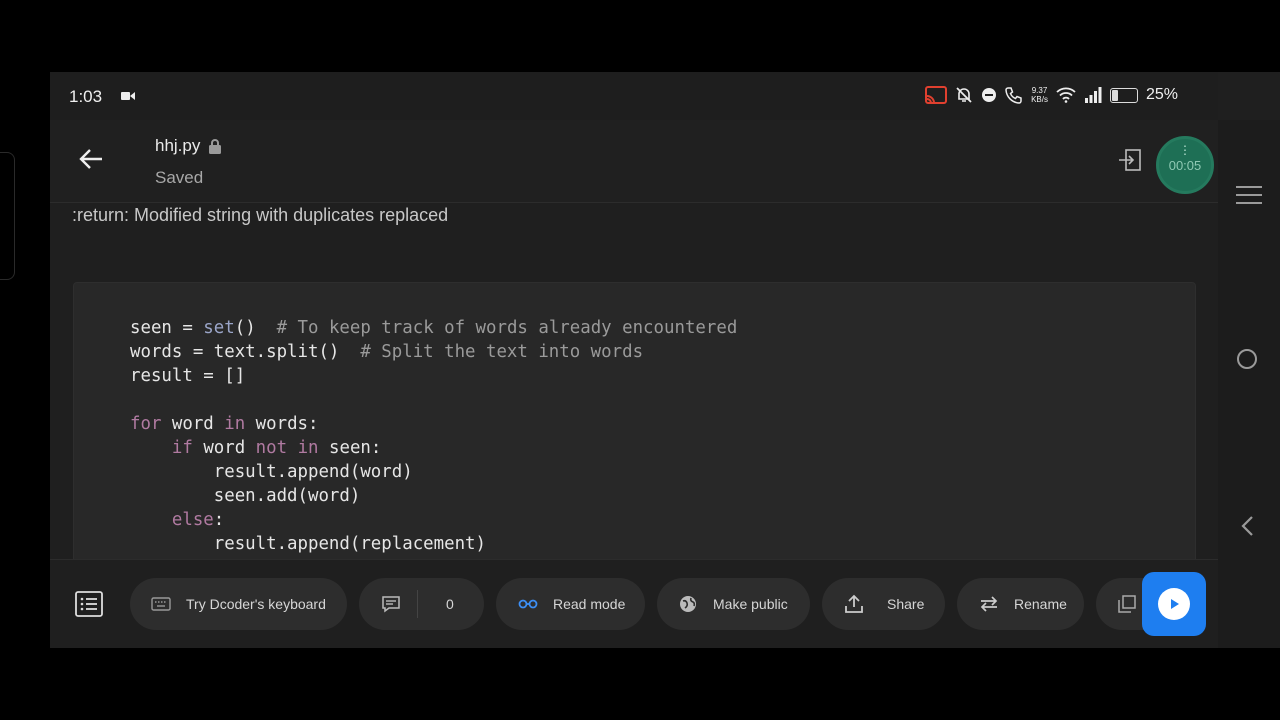 The image size is (1280, 720). I want to click on timer-text: 00:05, so click(1185, 165).